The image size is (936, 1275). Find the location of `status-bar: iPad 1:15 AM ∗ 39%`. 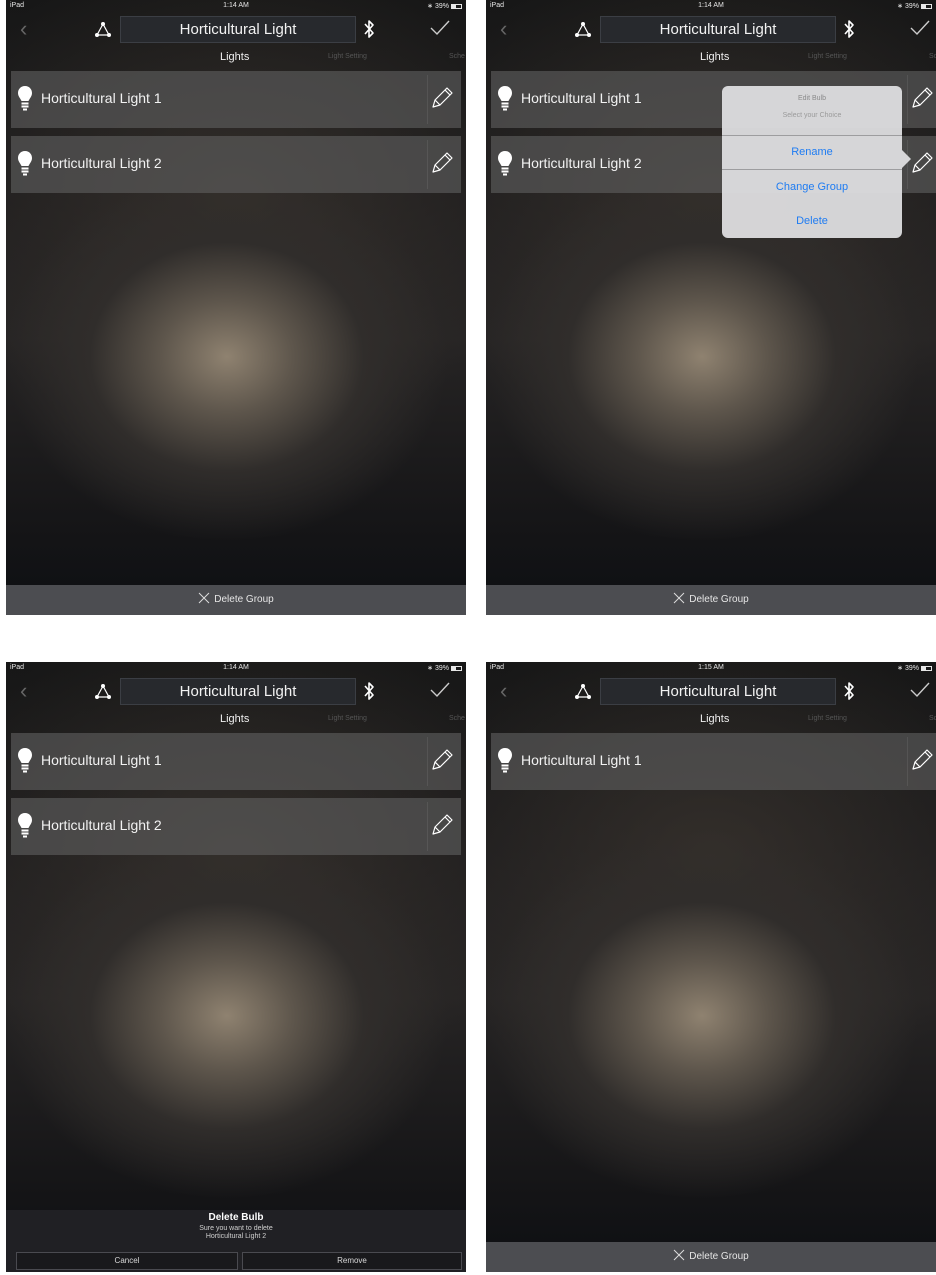

status-bar: iPad 1:15 AM ∗ 39% is located at coordinates (711, 668).